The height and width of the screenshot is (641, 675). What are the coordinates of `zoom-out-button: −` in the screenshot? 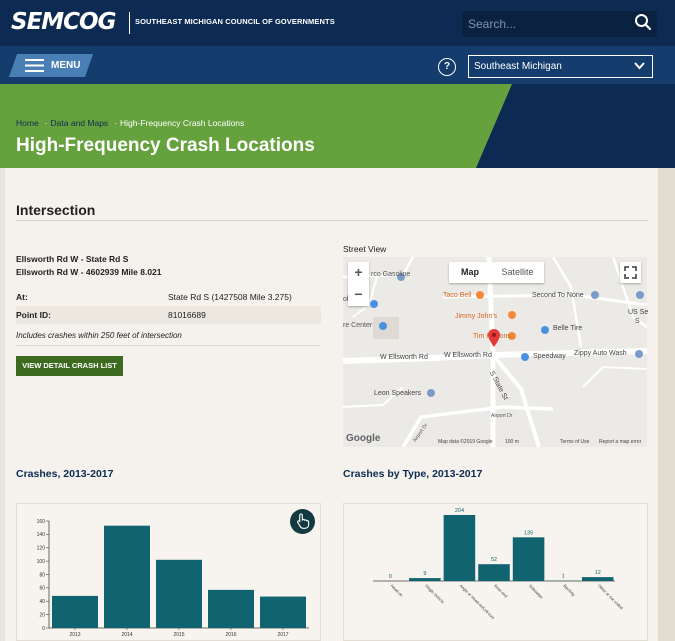 It's located at (358, 295).